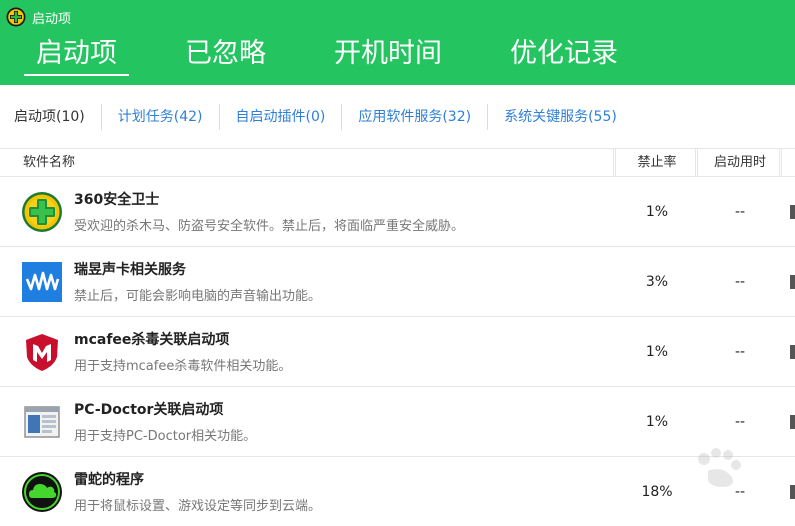 This screenshot has height=526, width=795. Describe the element at coordinates (149, 410) in the screenshot. I see `row-title: PC-Doctor关联启动项` at that location.